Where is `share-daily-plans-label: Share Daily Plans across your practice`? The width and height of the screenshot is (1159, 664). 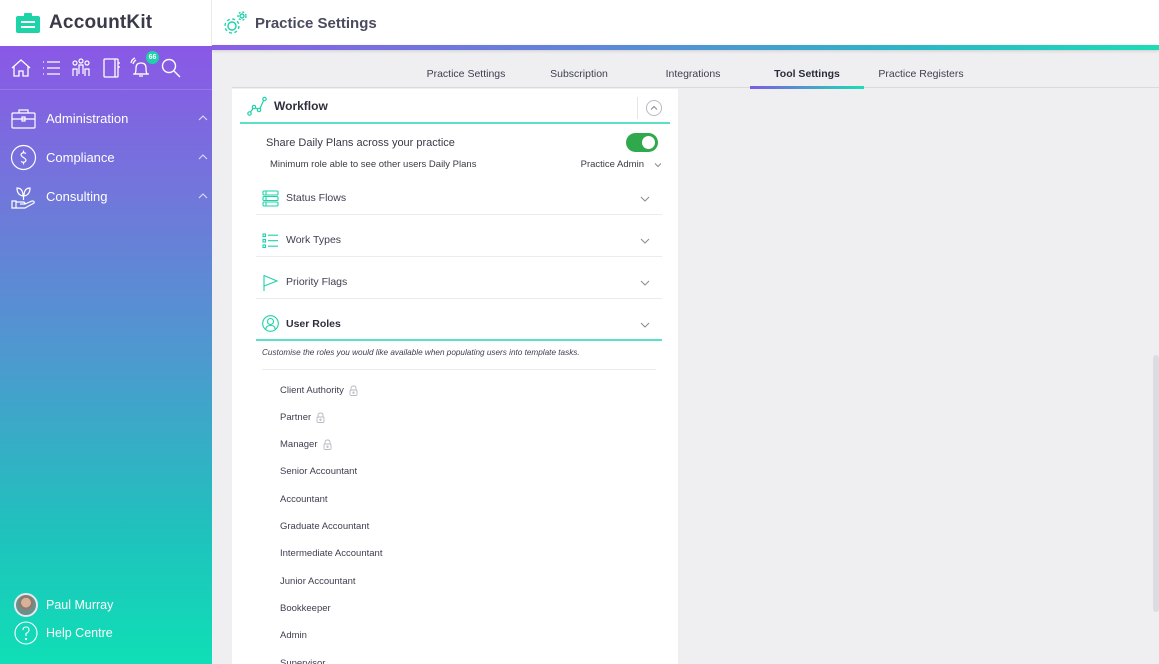
share-daily-plans-label: Share Daily Plans across your practice is located at coordinates (360, 143).